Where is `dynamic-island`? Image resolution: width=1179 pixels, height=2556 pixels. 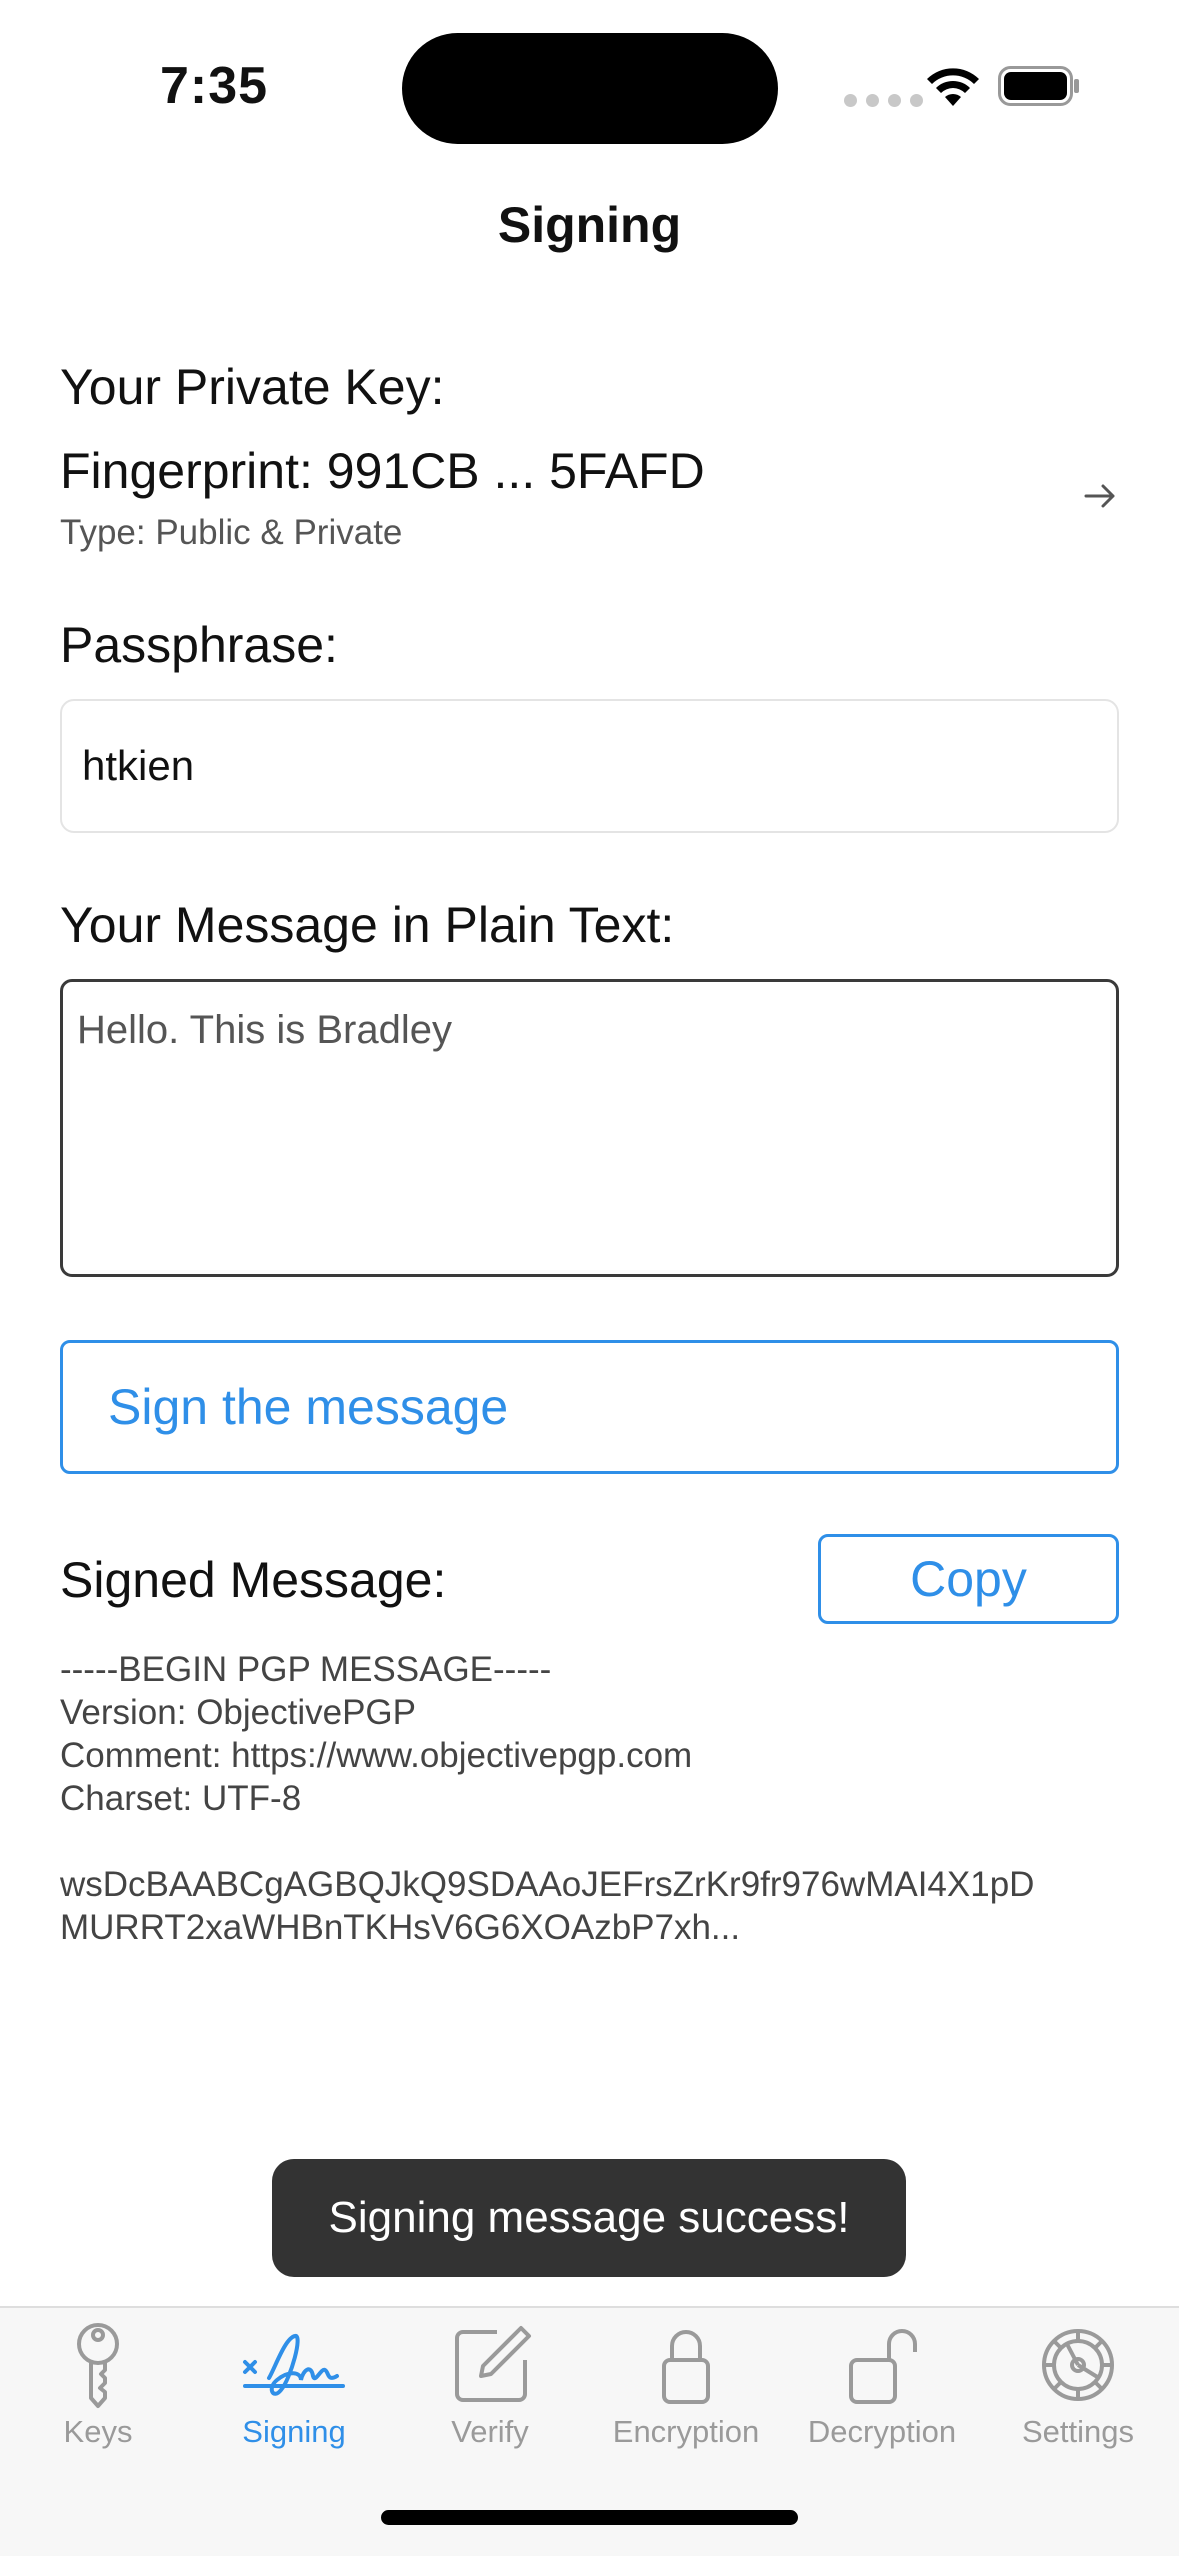
dynamic-island is located at coordinates (590, 88).